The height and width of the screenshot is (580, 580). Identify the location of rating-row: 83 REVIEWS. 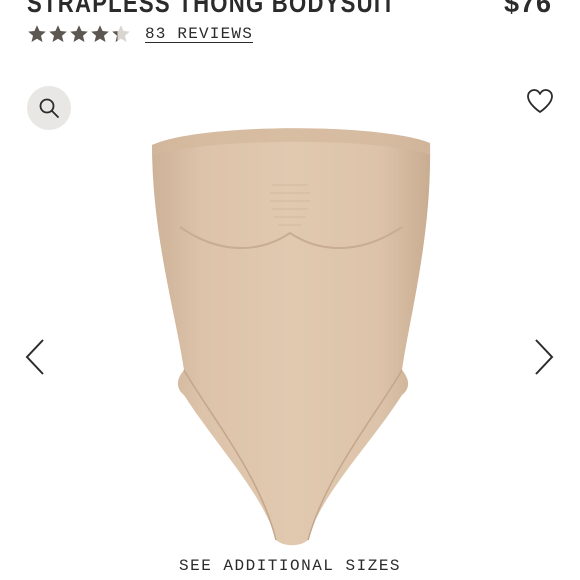
(140, 34).